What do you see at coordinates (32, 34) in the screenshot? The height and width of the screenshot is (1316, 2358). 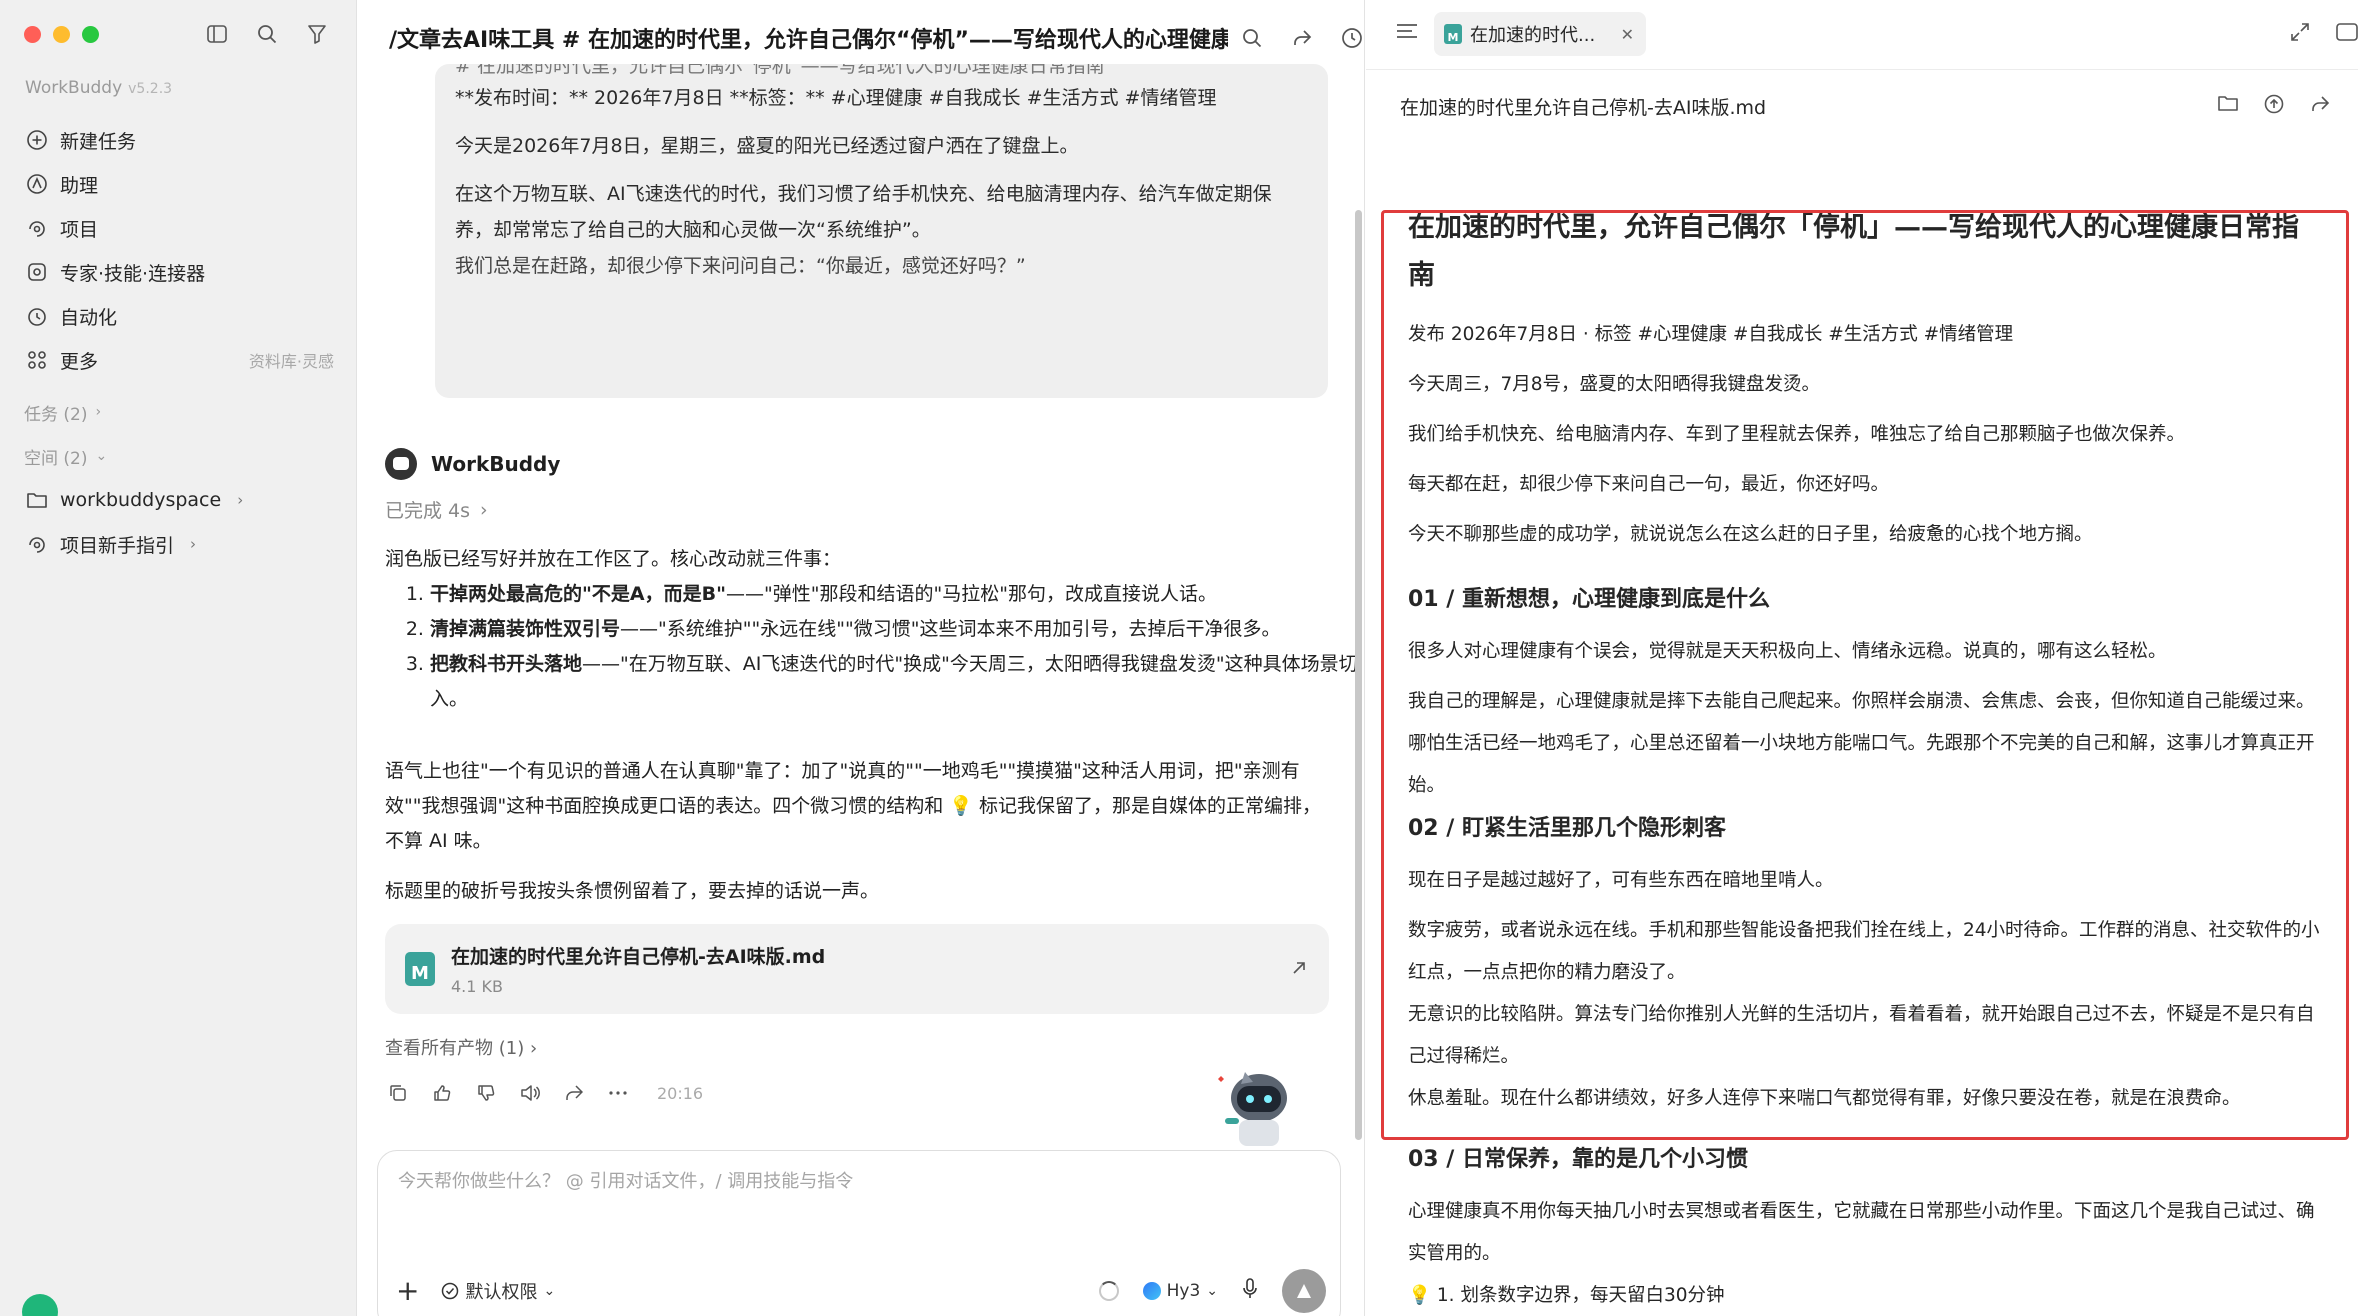 I see `close-window-button` at bounding box center [32, 34].